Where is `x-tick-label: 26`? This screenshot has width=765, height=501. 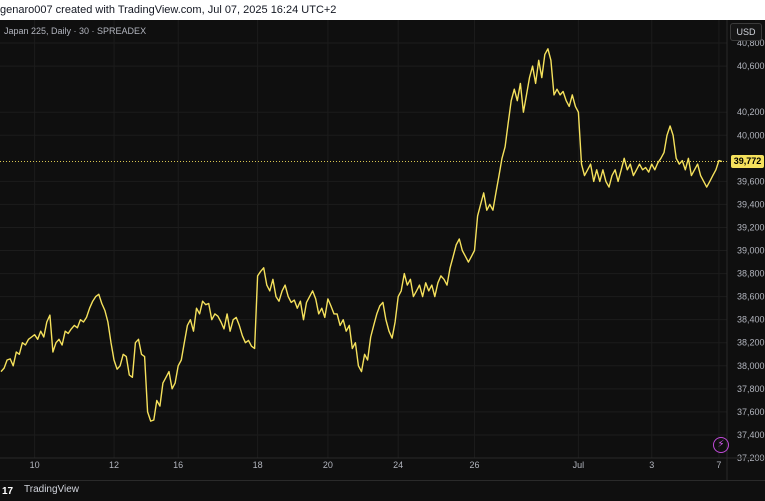 x-tick-label: 26 is located at coordinates (475, 465).